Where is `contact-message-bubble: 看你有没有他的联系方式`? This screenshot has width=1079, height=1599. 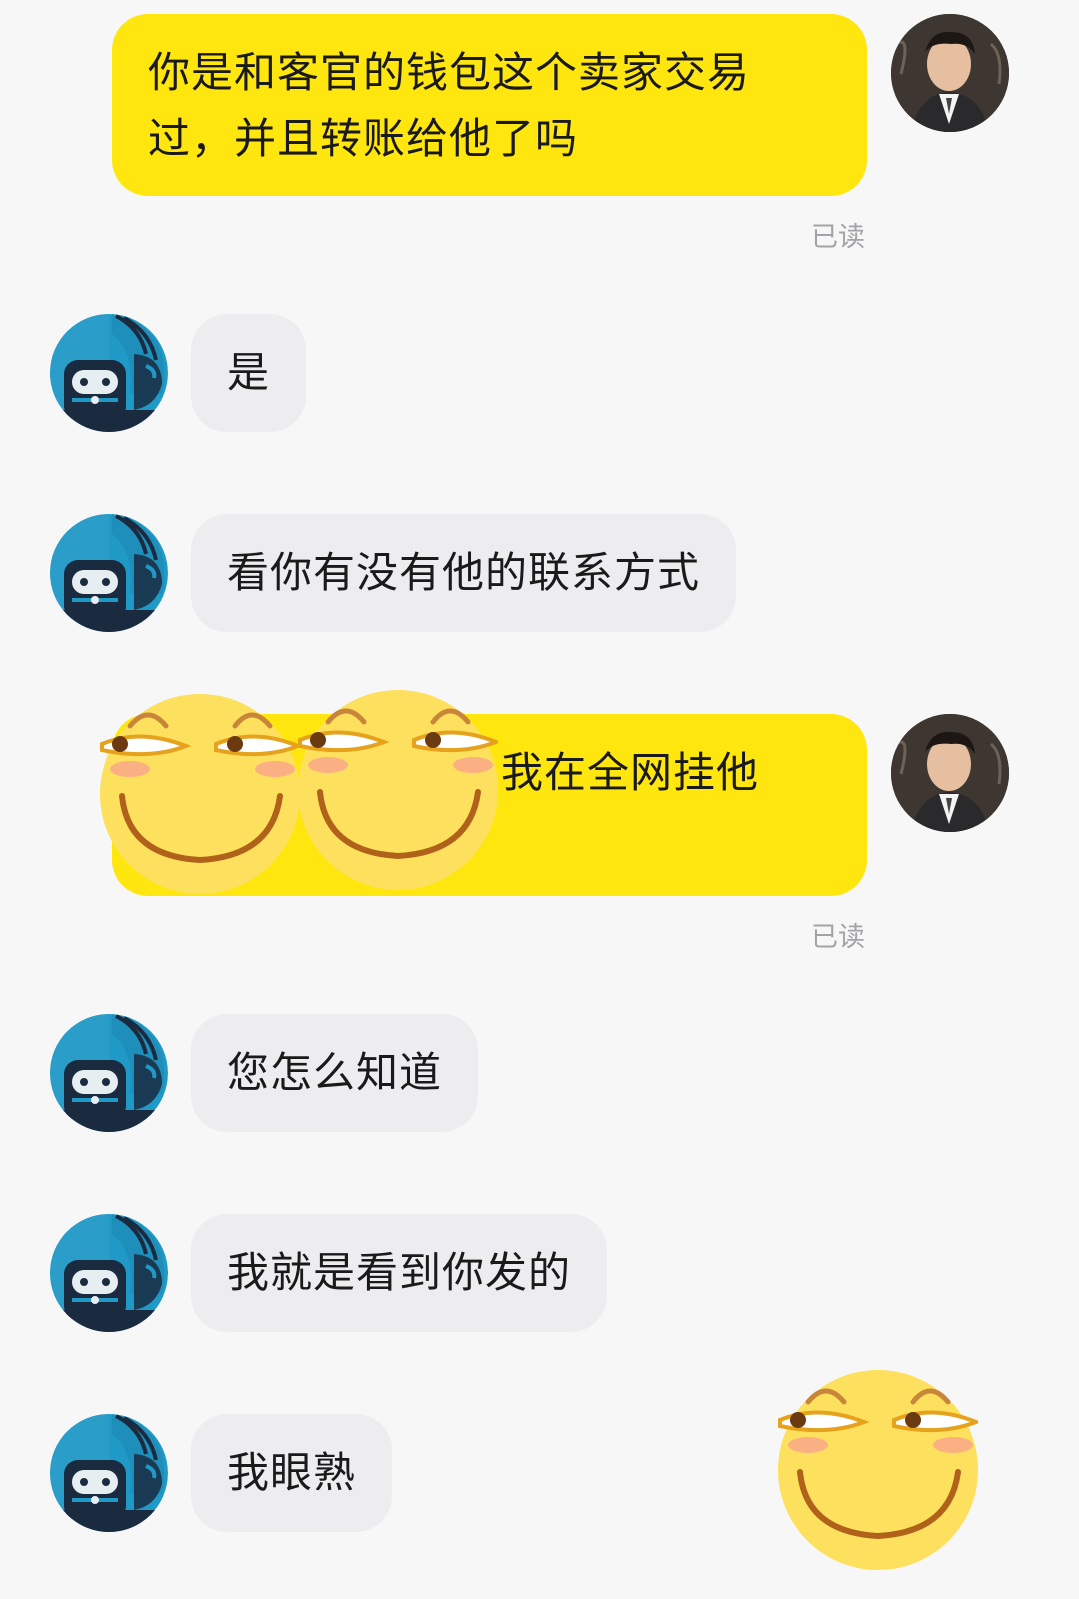 contact-message-bubble: 看你有没有他的联系方式 is located at coordinates (464, 573).